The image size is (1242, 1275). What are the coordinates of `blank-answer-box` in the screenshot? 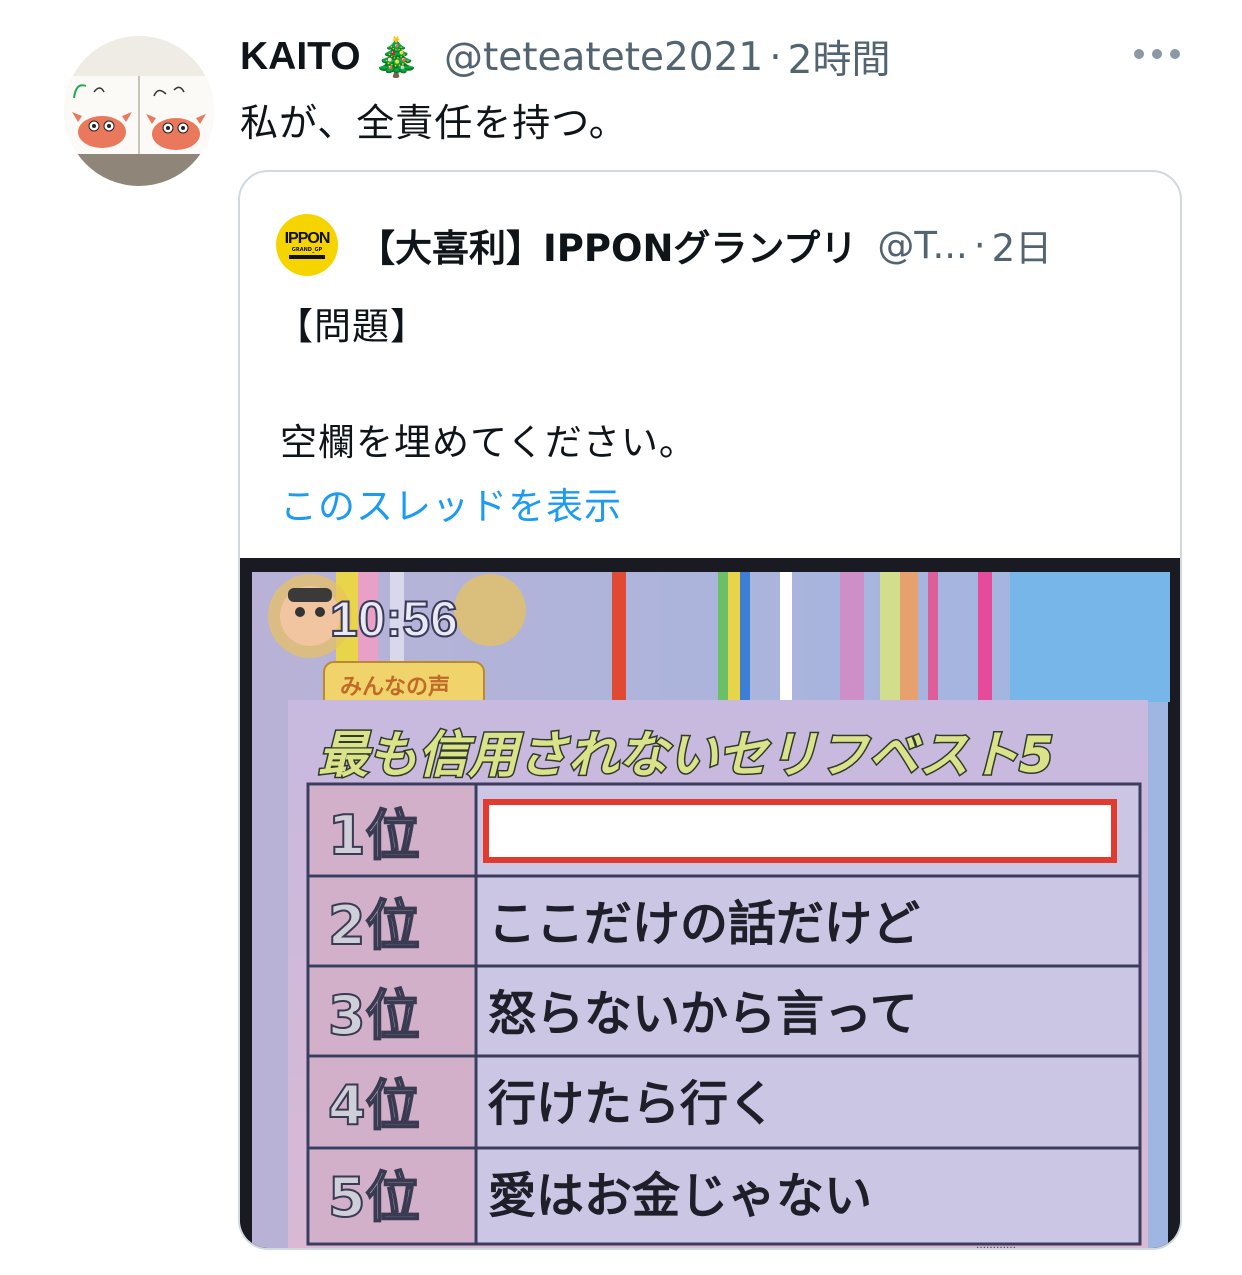 It's located at (800, 831).